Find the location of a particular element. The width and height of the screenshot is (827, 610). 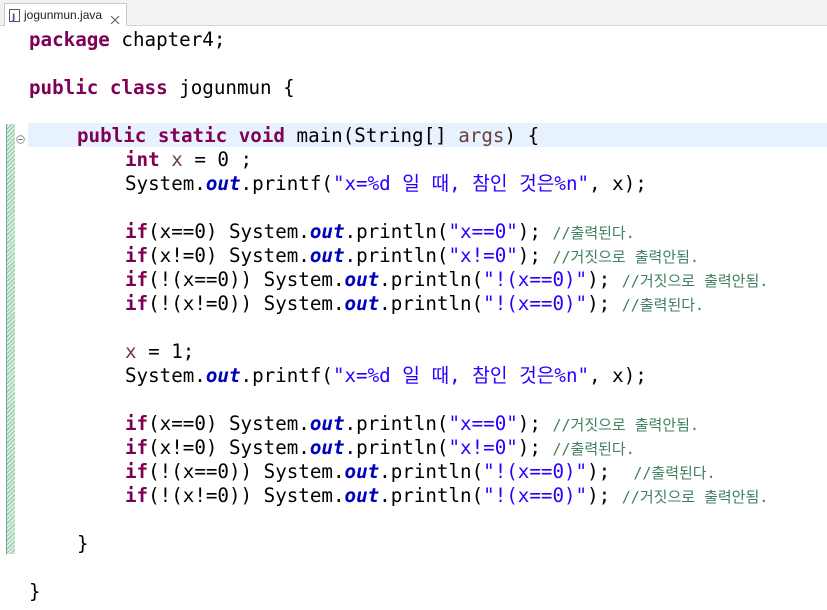

code-line-package: package chapter4; is located at coordinates (127, 40).